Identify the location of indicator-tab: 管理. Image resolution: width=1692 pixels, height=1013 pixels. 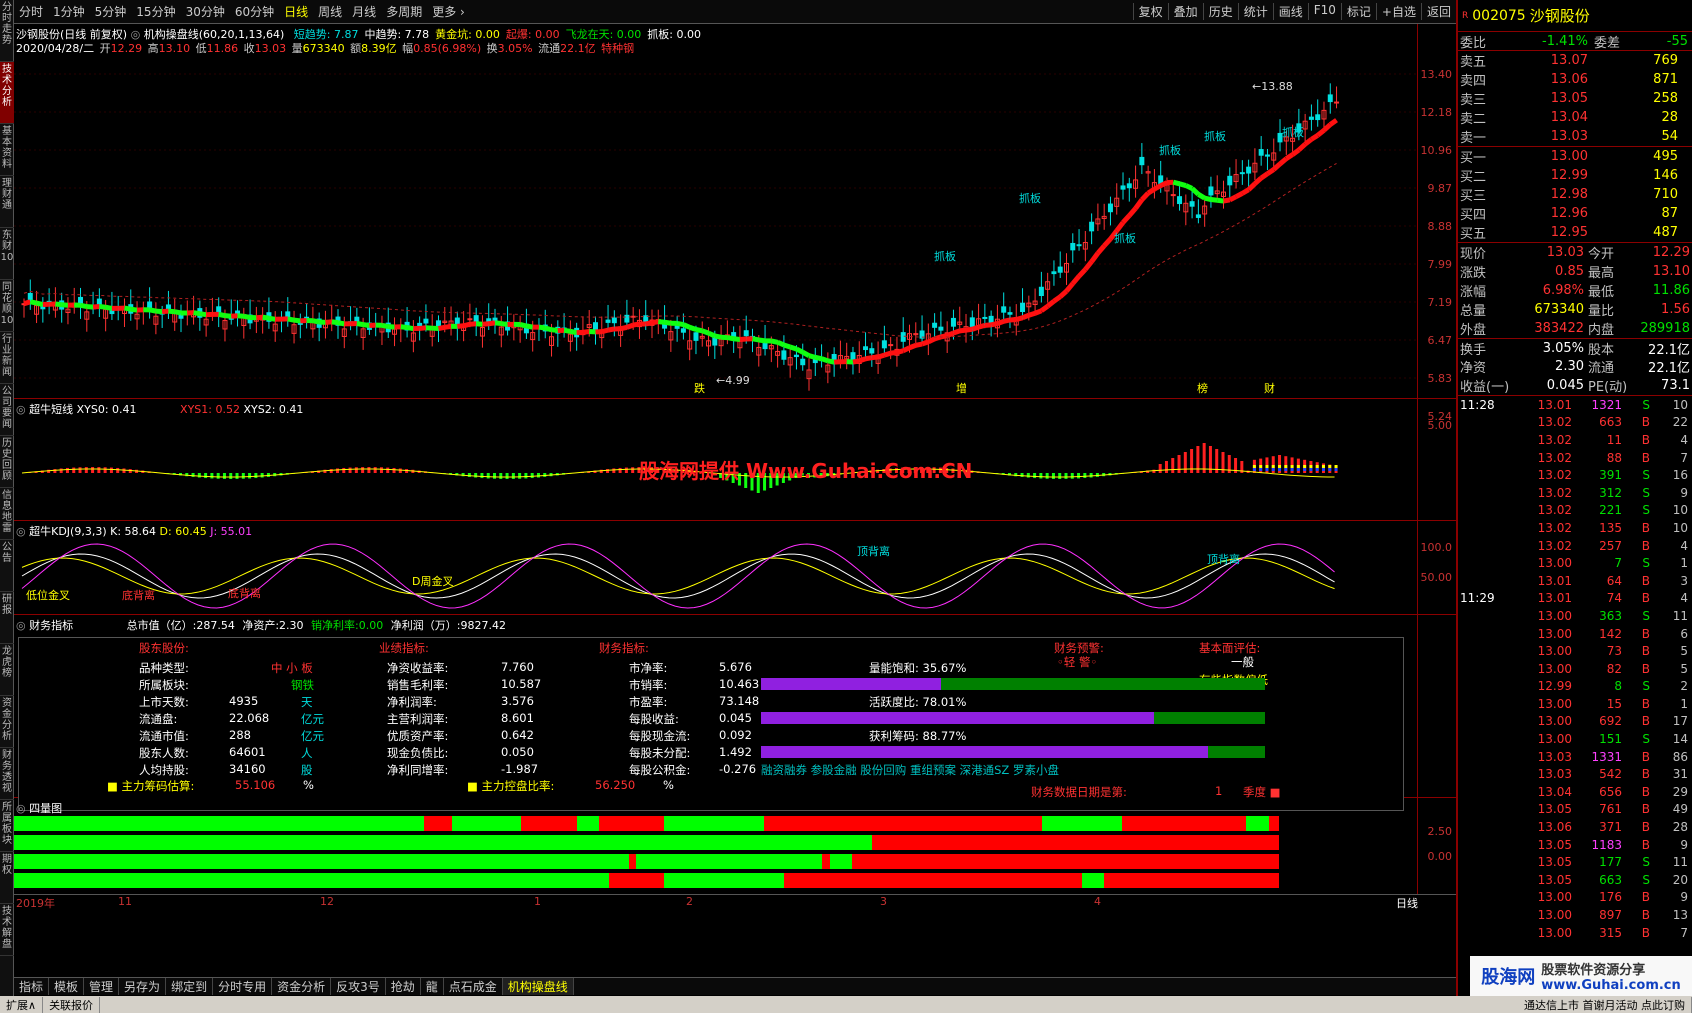
(102, 986).